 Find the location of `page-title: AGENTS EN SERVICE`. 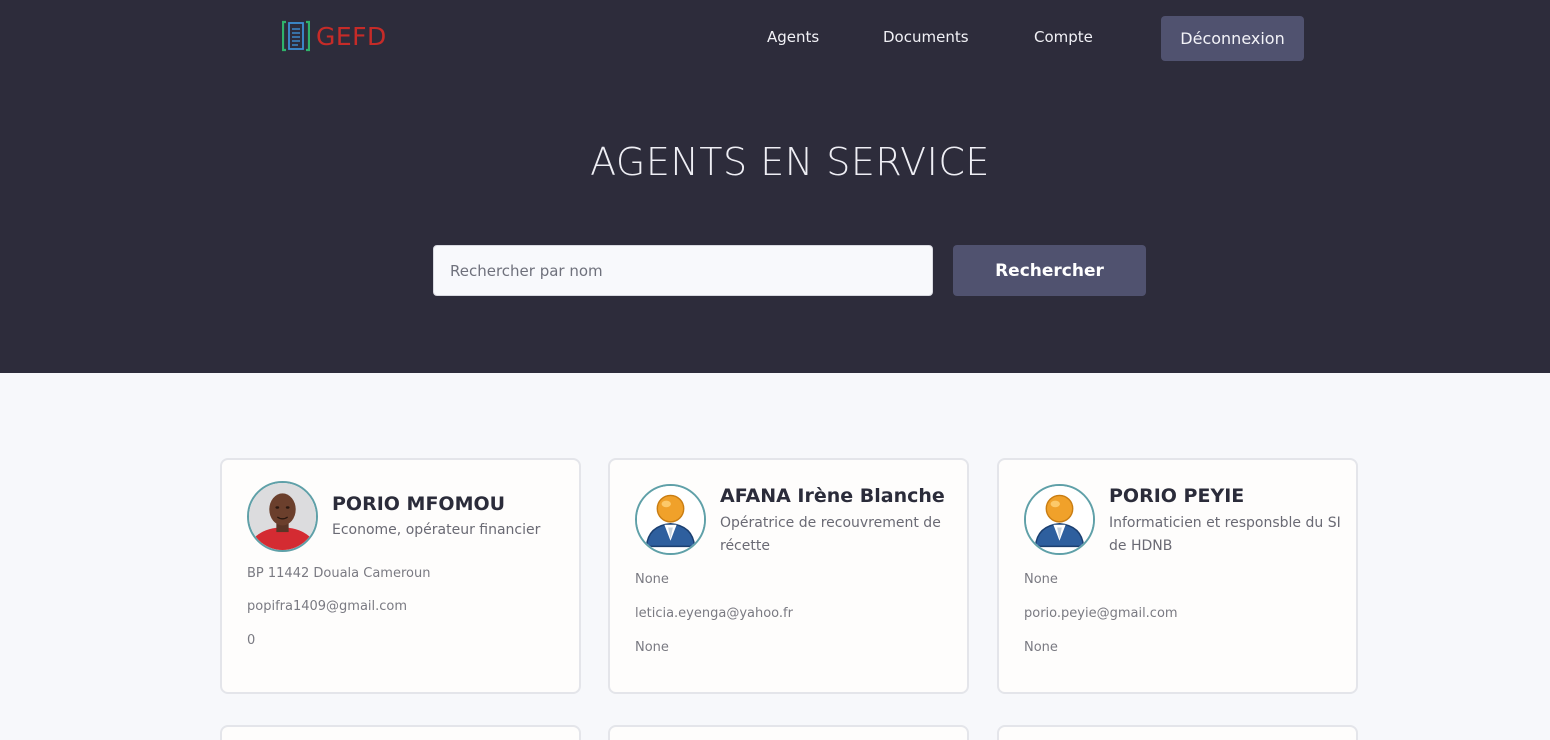

page-title: AGENTS EN SERVICE is located at coordinates (790, 162).